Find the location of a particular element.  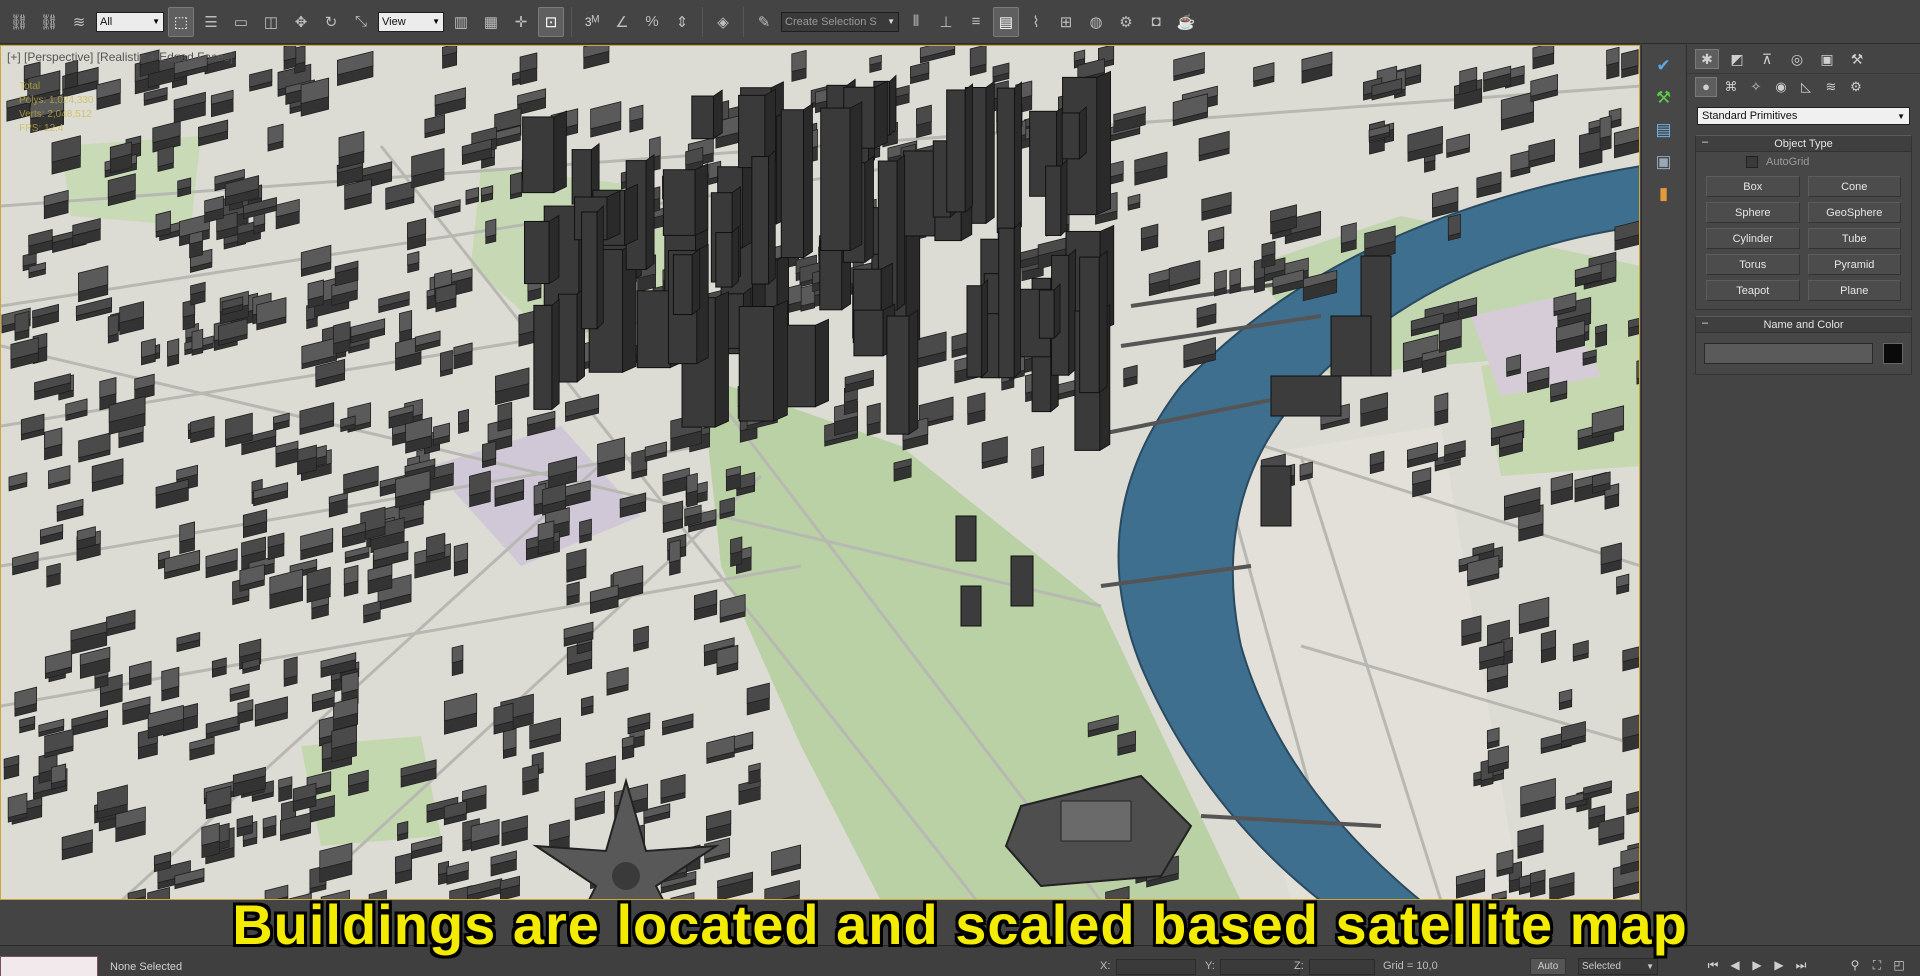

systems-icon: ⚙ is located at coordinates (1856, 87).